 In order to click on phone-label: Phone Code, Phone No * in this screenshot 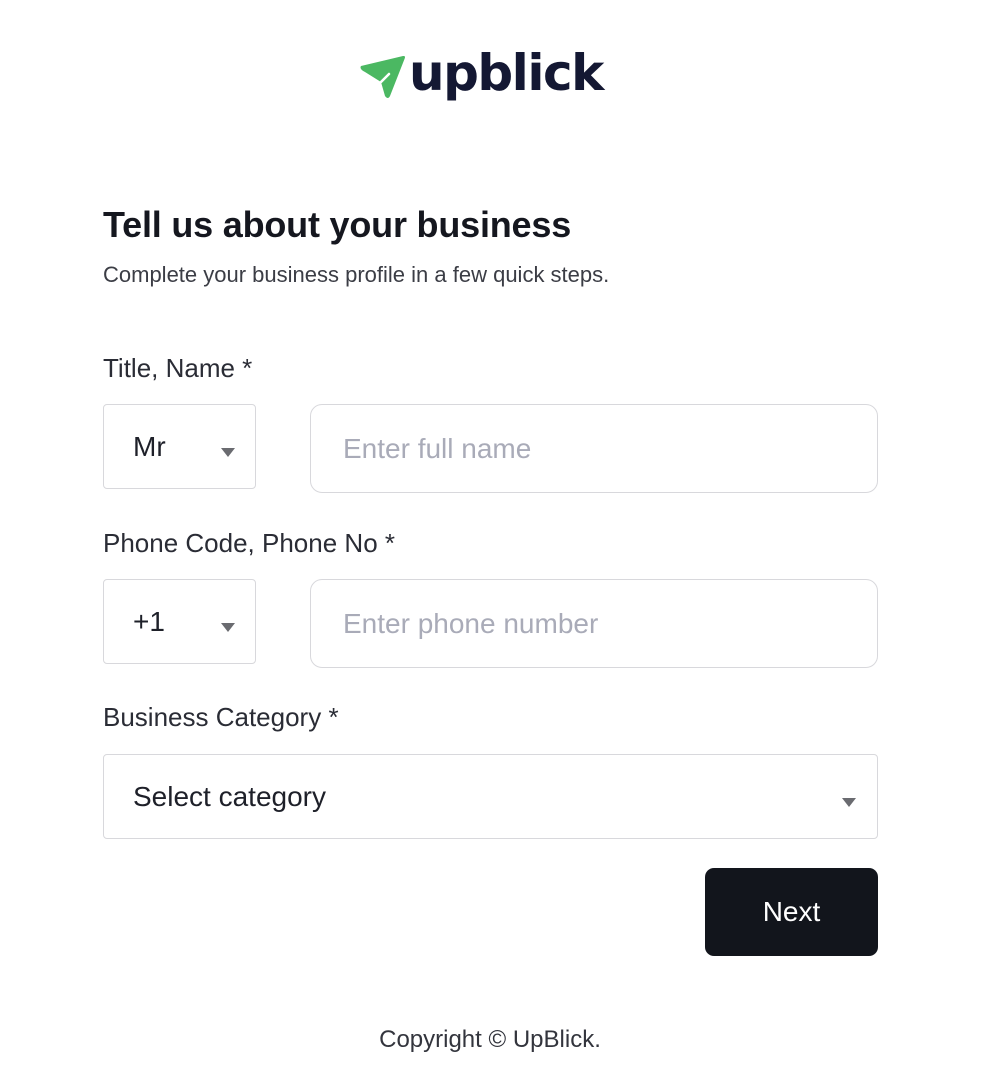, I will do `click(249, 543)`.